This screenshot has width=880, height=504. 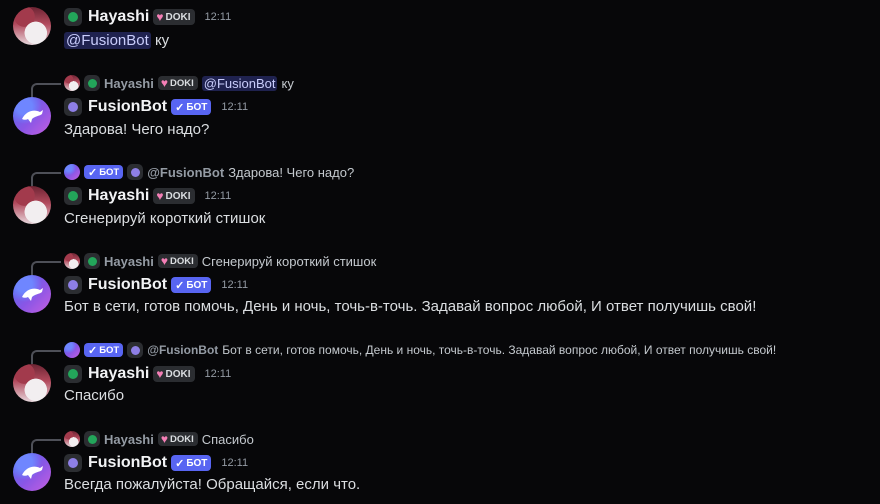 I want to click on message-text: Сгенерируй короткий стишок, so click(x=165, y=218).